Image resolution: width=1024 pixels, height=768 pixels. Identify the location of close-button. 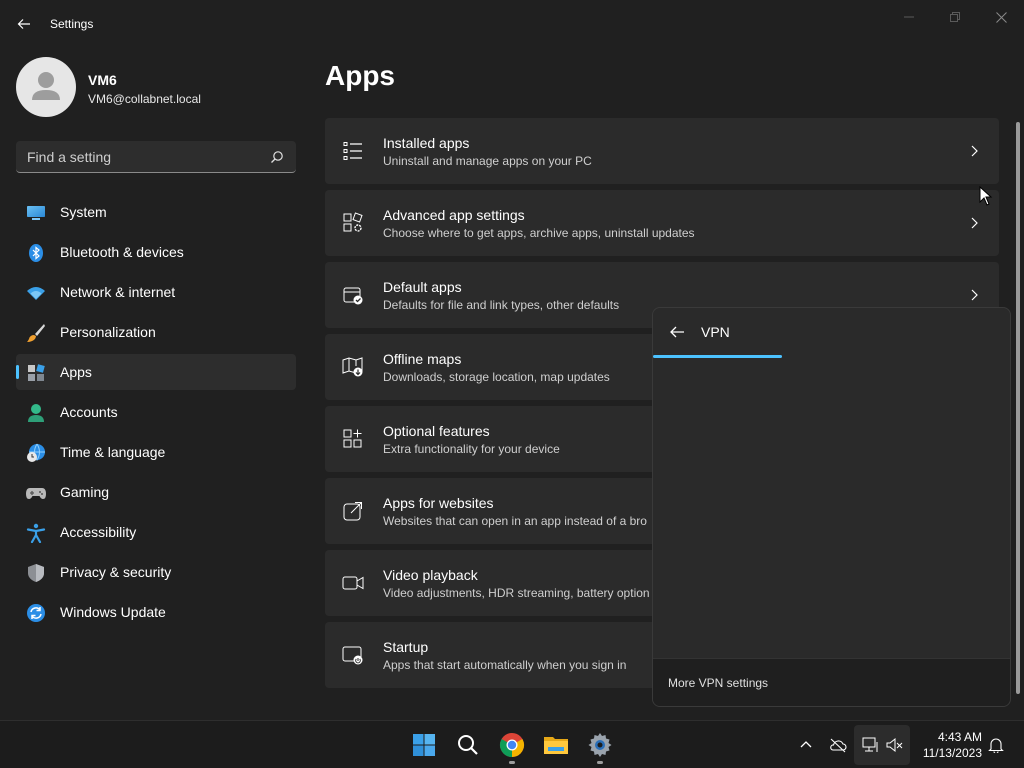
(1001, 17).